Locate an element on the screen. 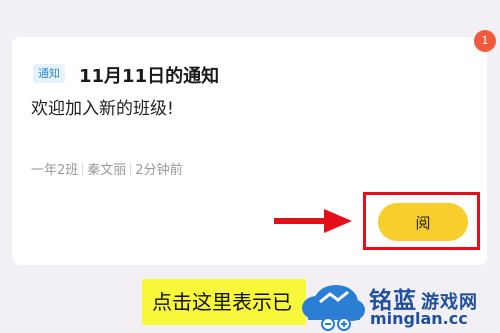  notice-tag: 通知 is located at coordinates (49, 73).